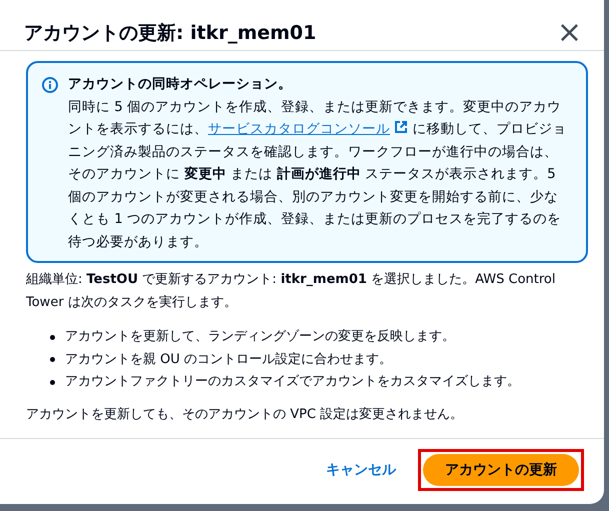 The image size is (609, 511). Describe the element at coordinates (228, 359) in the screenshot. I see `task-text: アカウントを親 OU のコントロール設定に合わせます。` at that location.